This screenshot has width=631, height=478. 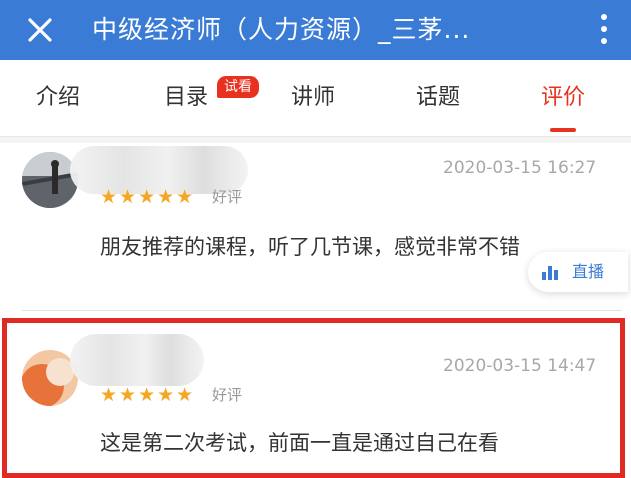 What do you see at coordinates (604, 31) in the screenshot?
I see `more-vertical-icon` at bounding box center [604, 31].